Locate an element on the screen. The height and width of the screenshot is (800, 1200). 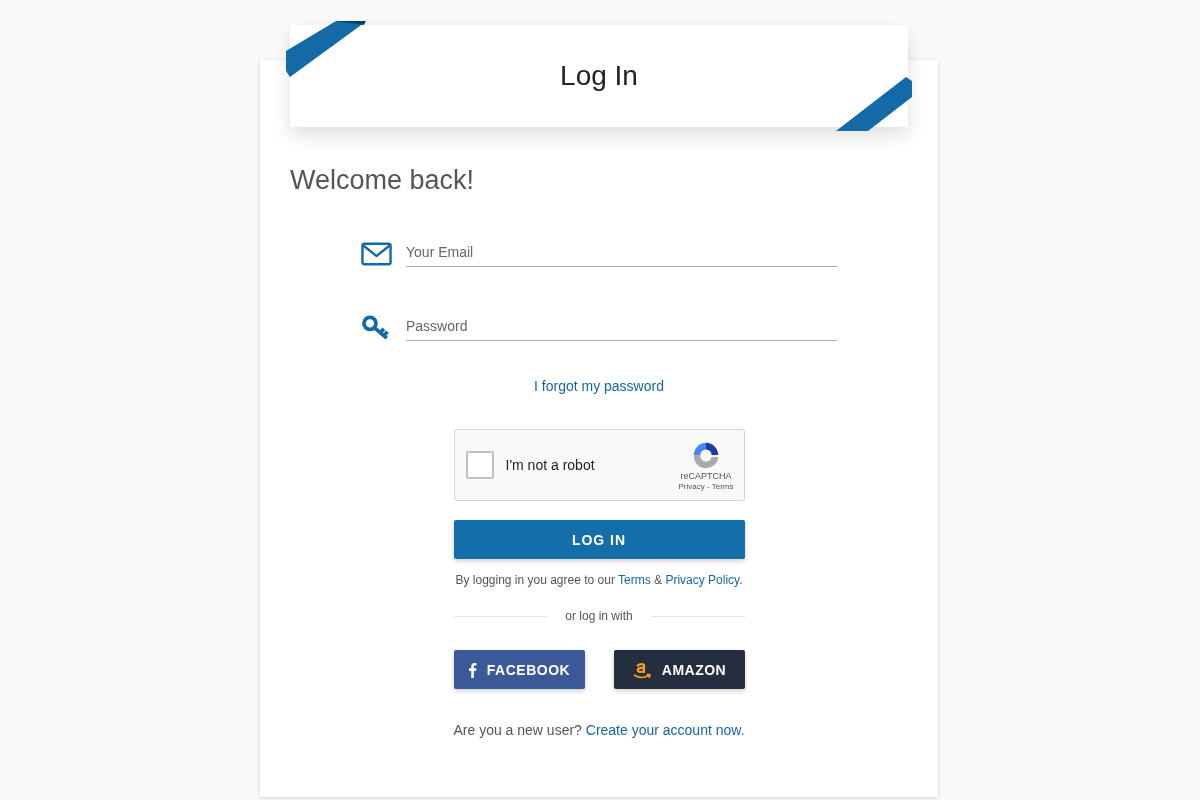
facebook-button: FACEBOOK is located at coordinates (519, 669).